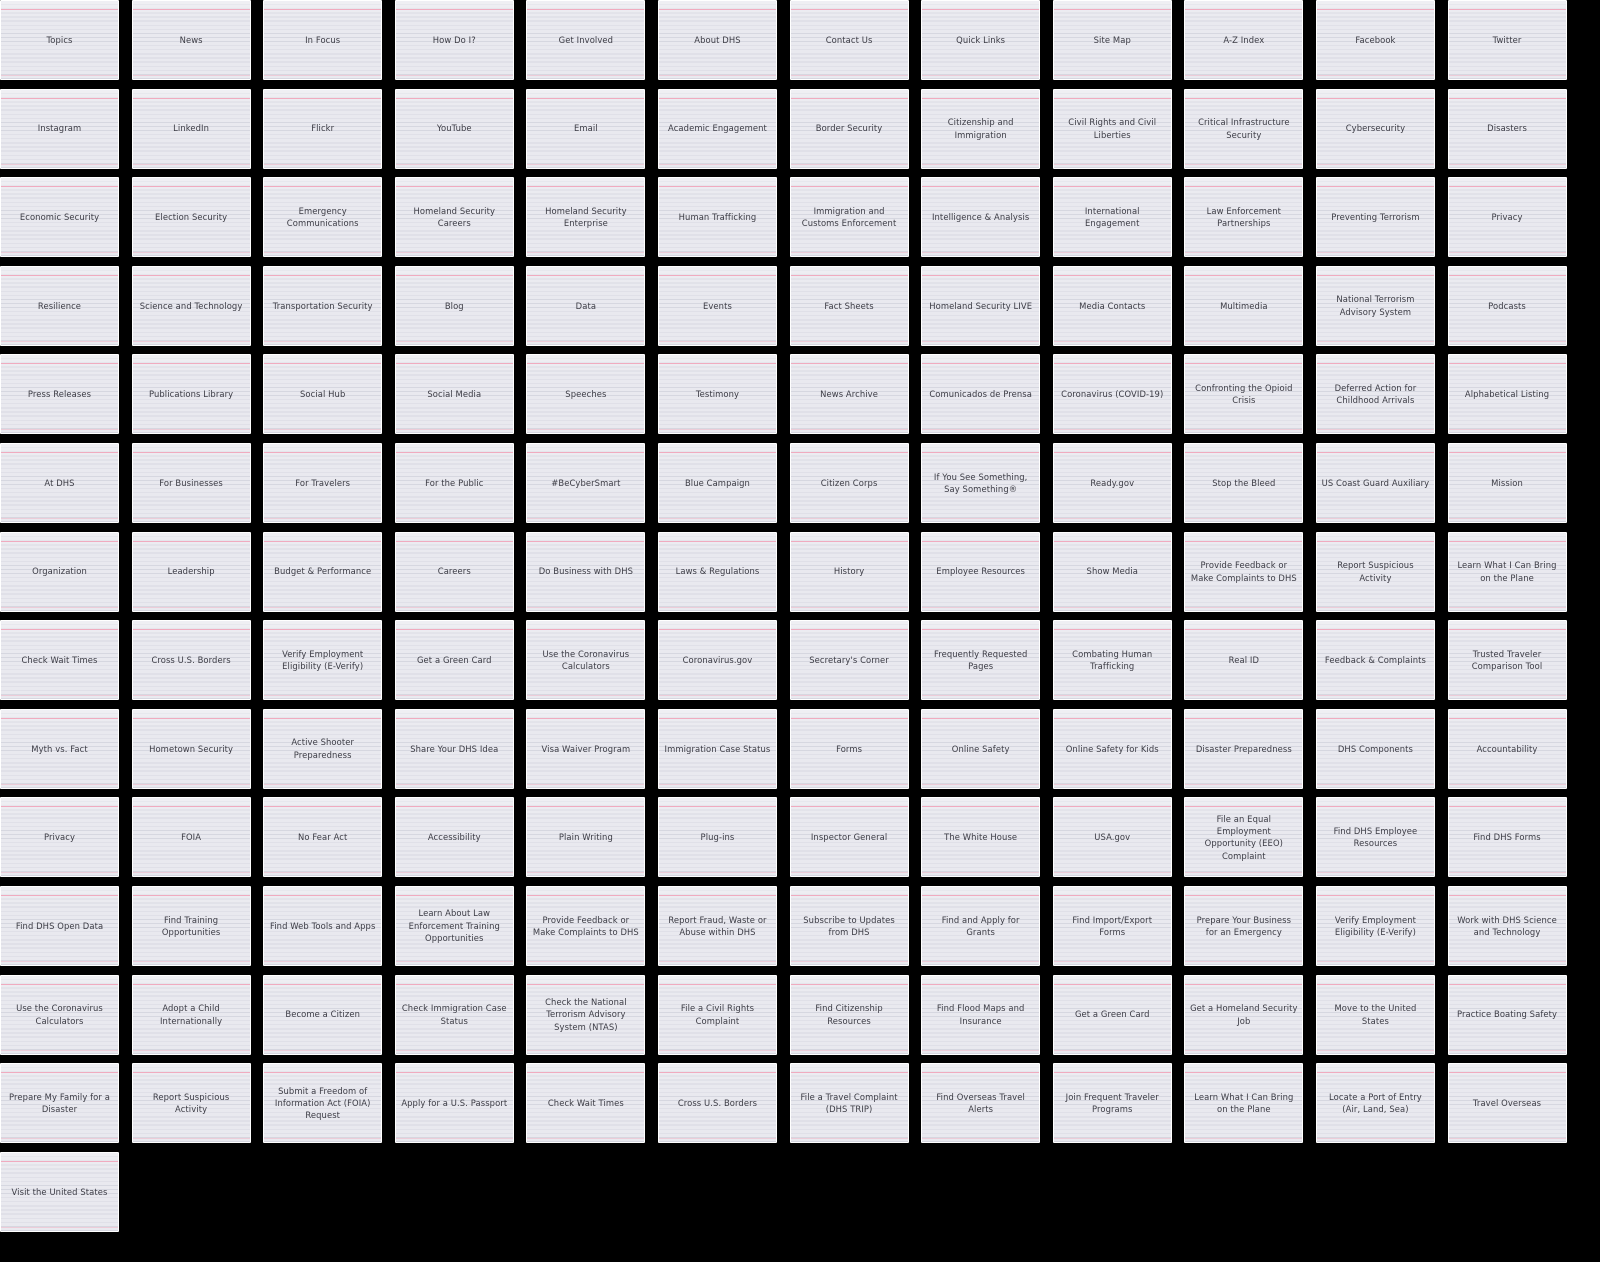 The height and width of the screenshot is (1262, 1600). I want to click on index-card: Show Media, so click(1112, 571).